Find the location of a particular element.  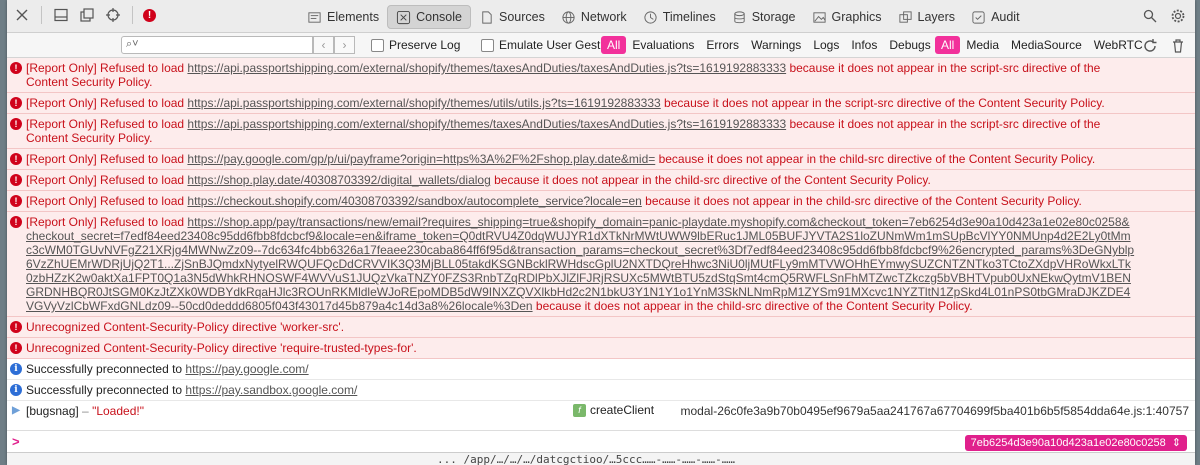

crosshair-icon is located at coordinates (113, 15).